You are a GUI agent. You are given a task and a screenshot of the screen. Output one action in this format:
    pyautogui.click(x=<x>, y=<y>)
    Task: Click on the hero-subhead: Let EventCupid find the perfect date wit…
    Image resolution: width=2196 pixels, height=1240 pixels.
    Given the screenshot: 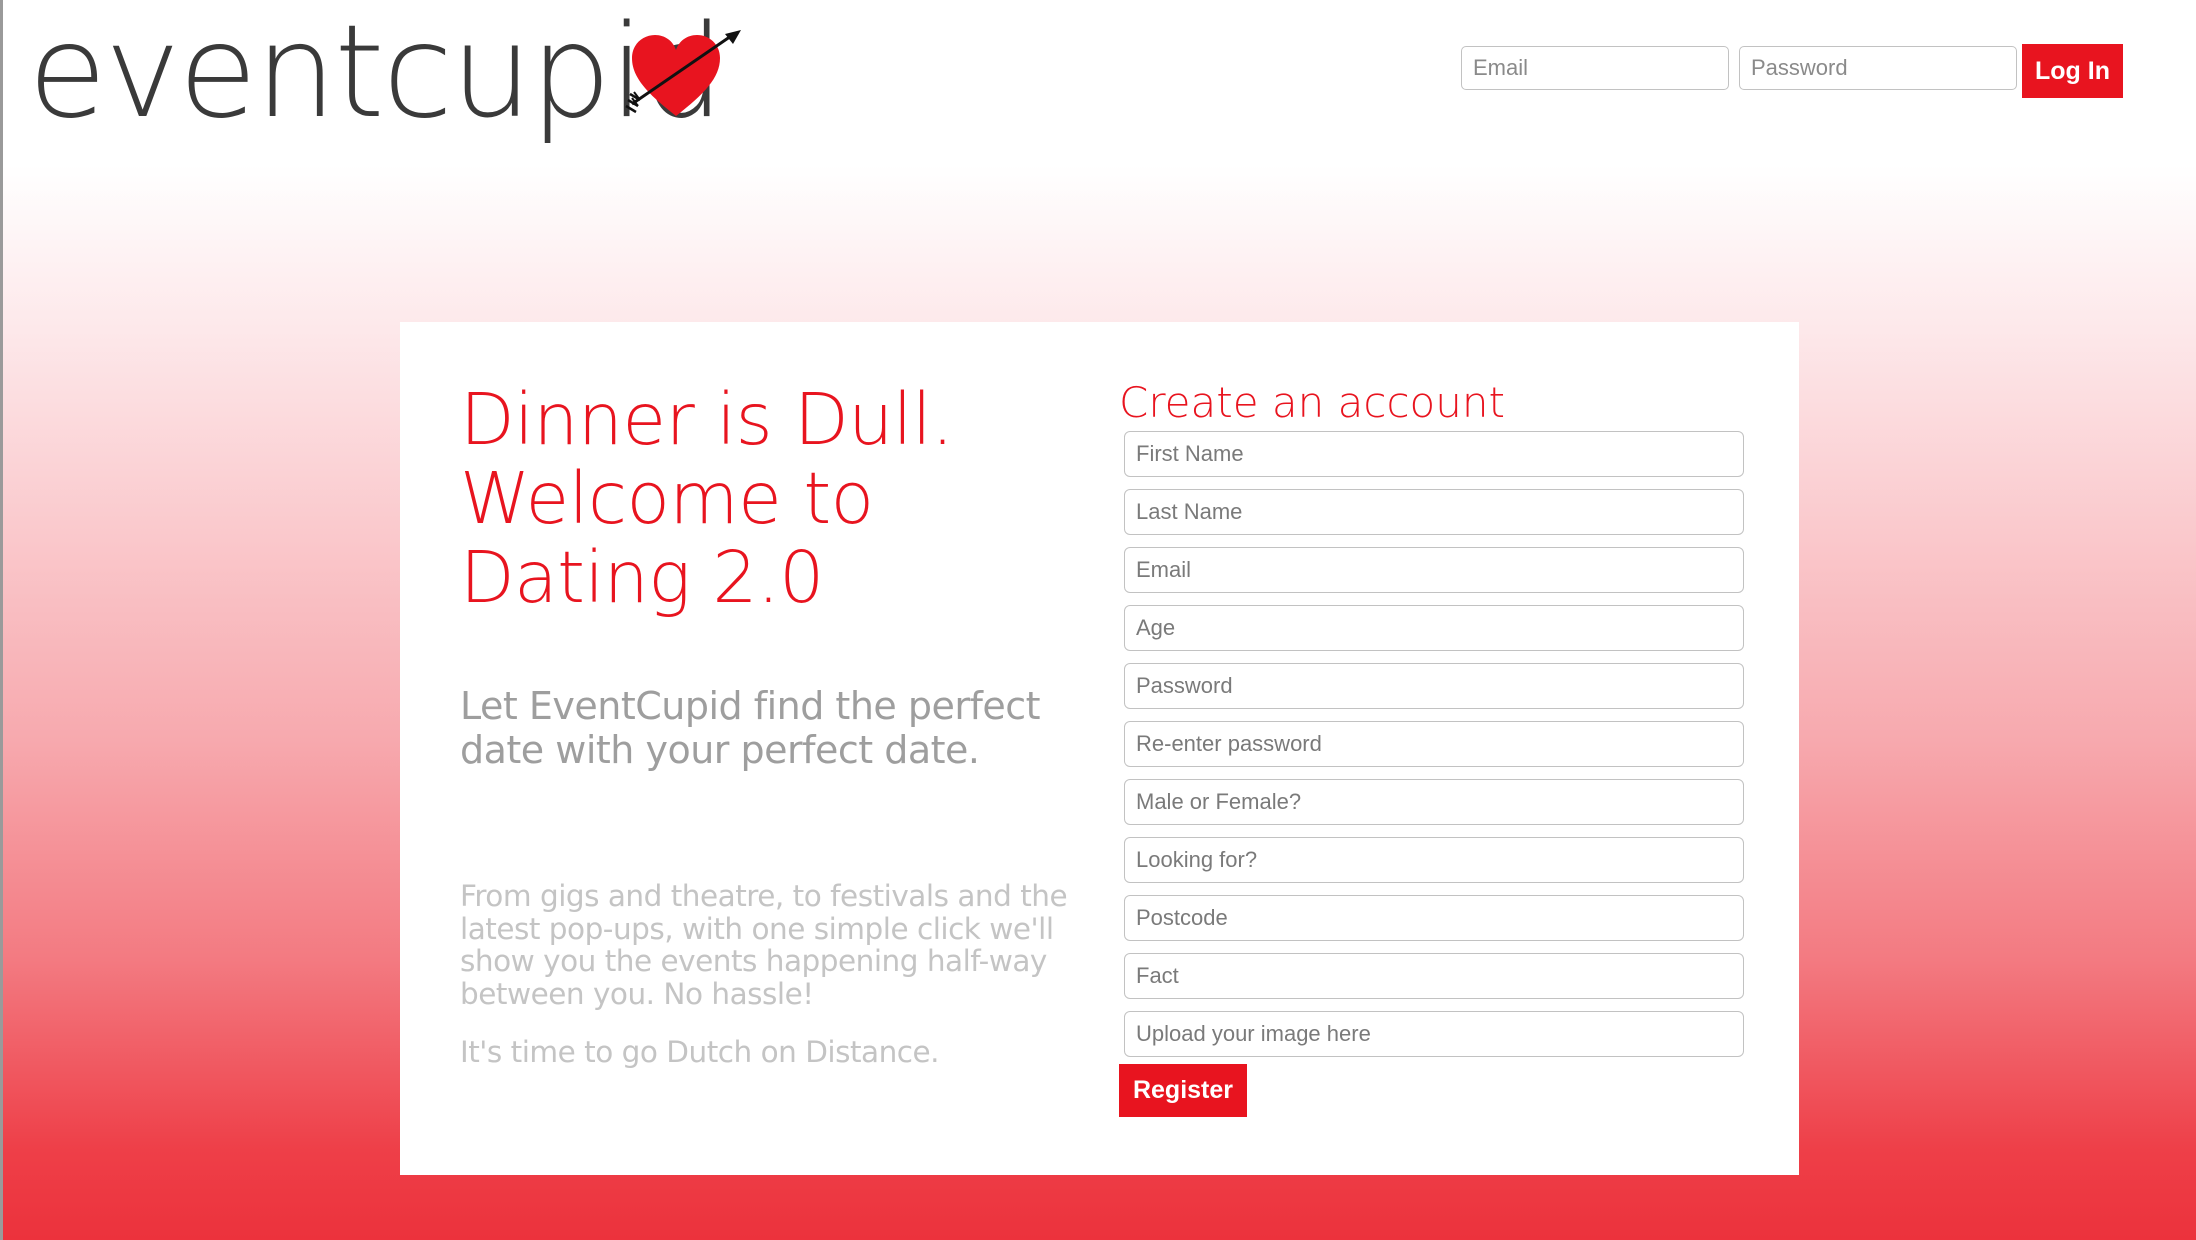 What is the action you would take?
    pyautogui.click(x=750, y=728)
    